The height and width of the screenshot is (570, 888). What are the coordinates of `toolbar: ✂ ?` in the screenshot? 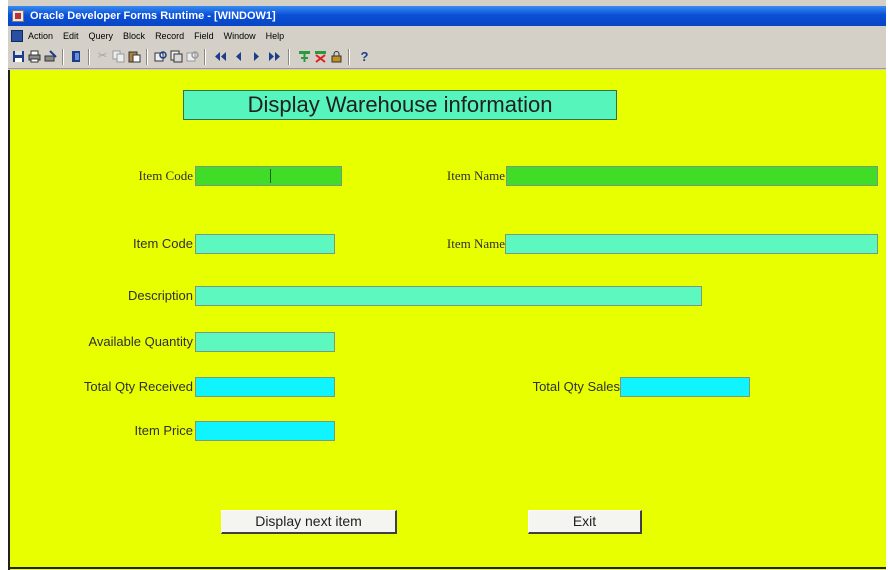 It's located at (447, 57).